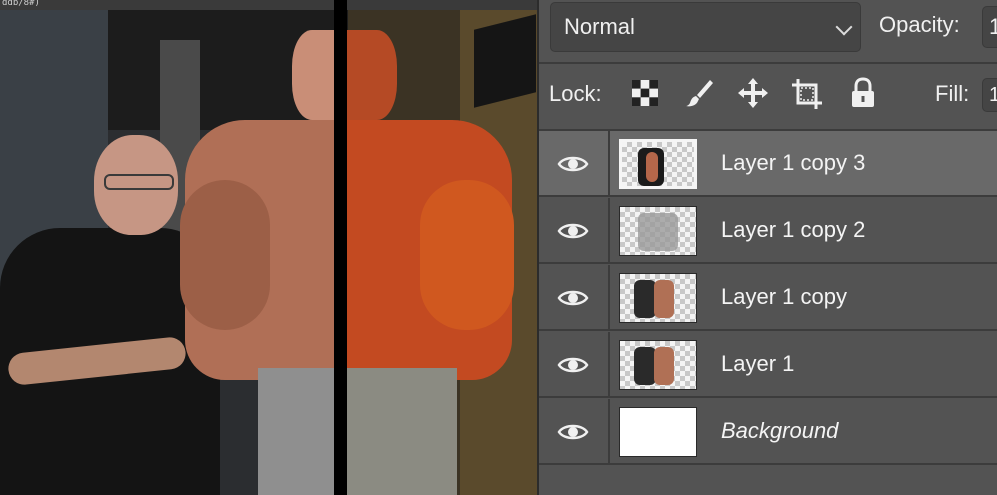  Describe the element at coordinates (599, 26) in the screenshot. I see `blend-mode-value: Normal` at that location.